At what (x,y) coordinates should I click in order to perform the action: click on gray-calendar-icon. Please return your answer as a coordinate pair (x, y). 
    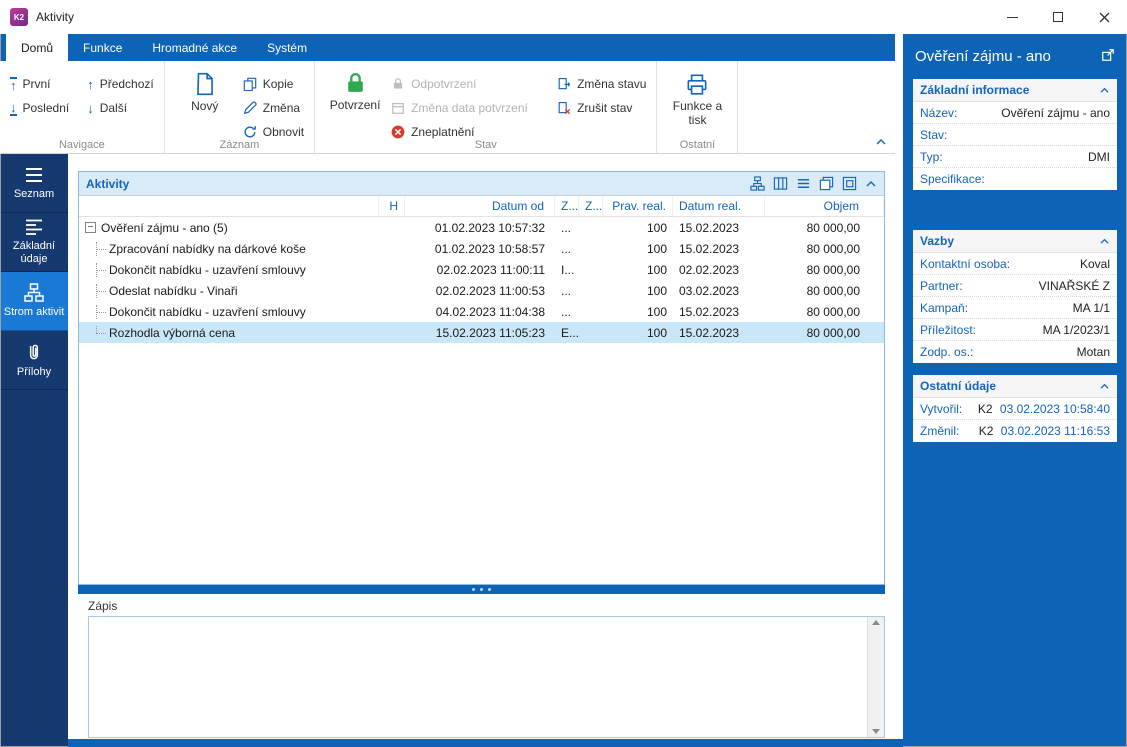
    Looking at the image, I should click on (398, 108).